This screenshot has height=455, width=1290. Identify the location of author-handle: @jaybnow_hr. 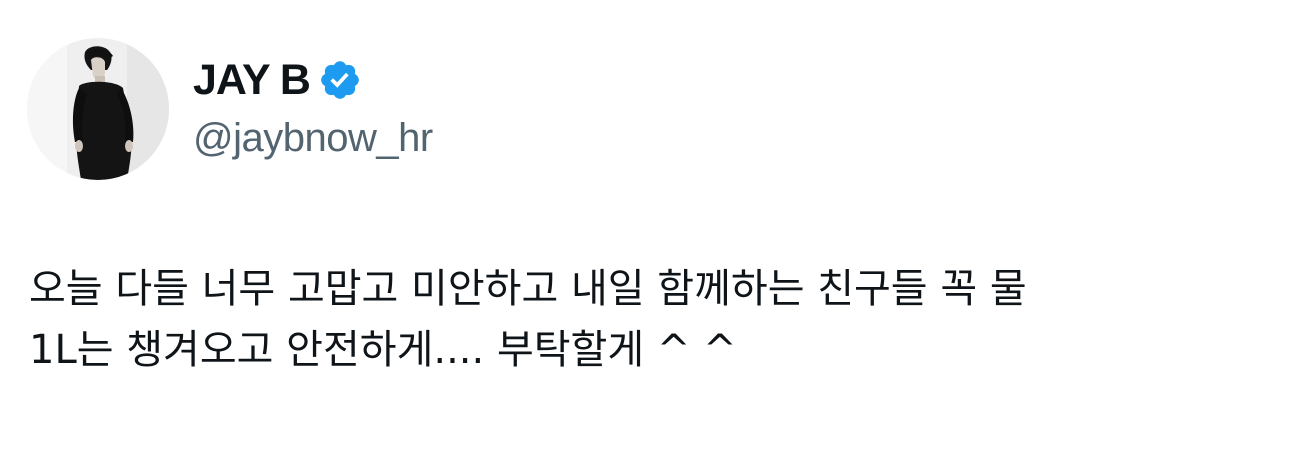
(313, 138).